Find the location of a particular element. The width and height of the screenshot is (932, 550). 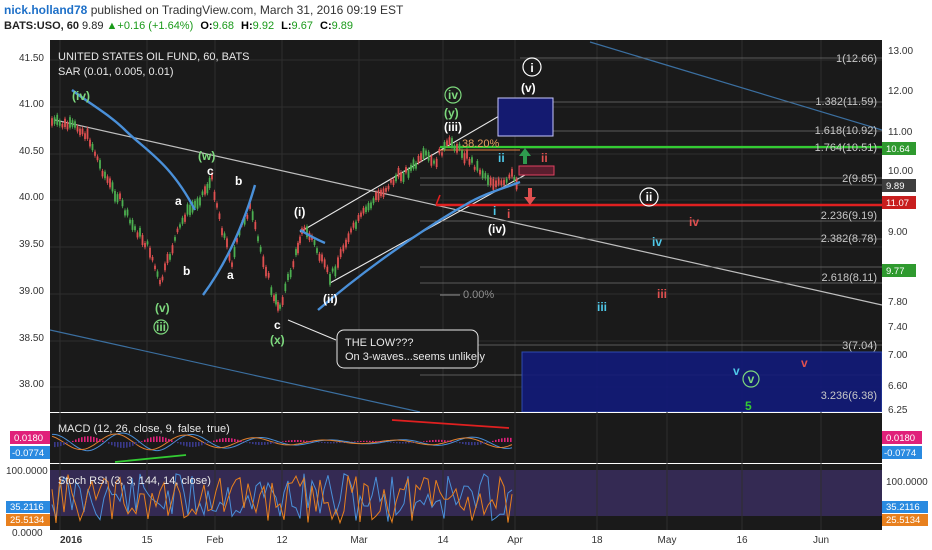

fib-label-3236: 3.236(6.38) is located at coordinates (849, 396).